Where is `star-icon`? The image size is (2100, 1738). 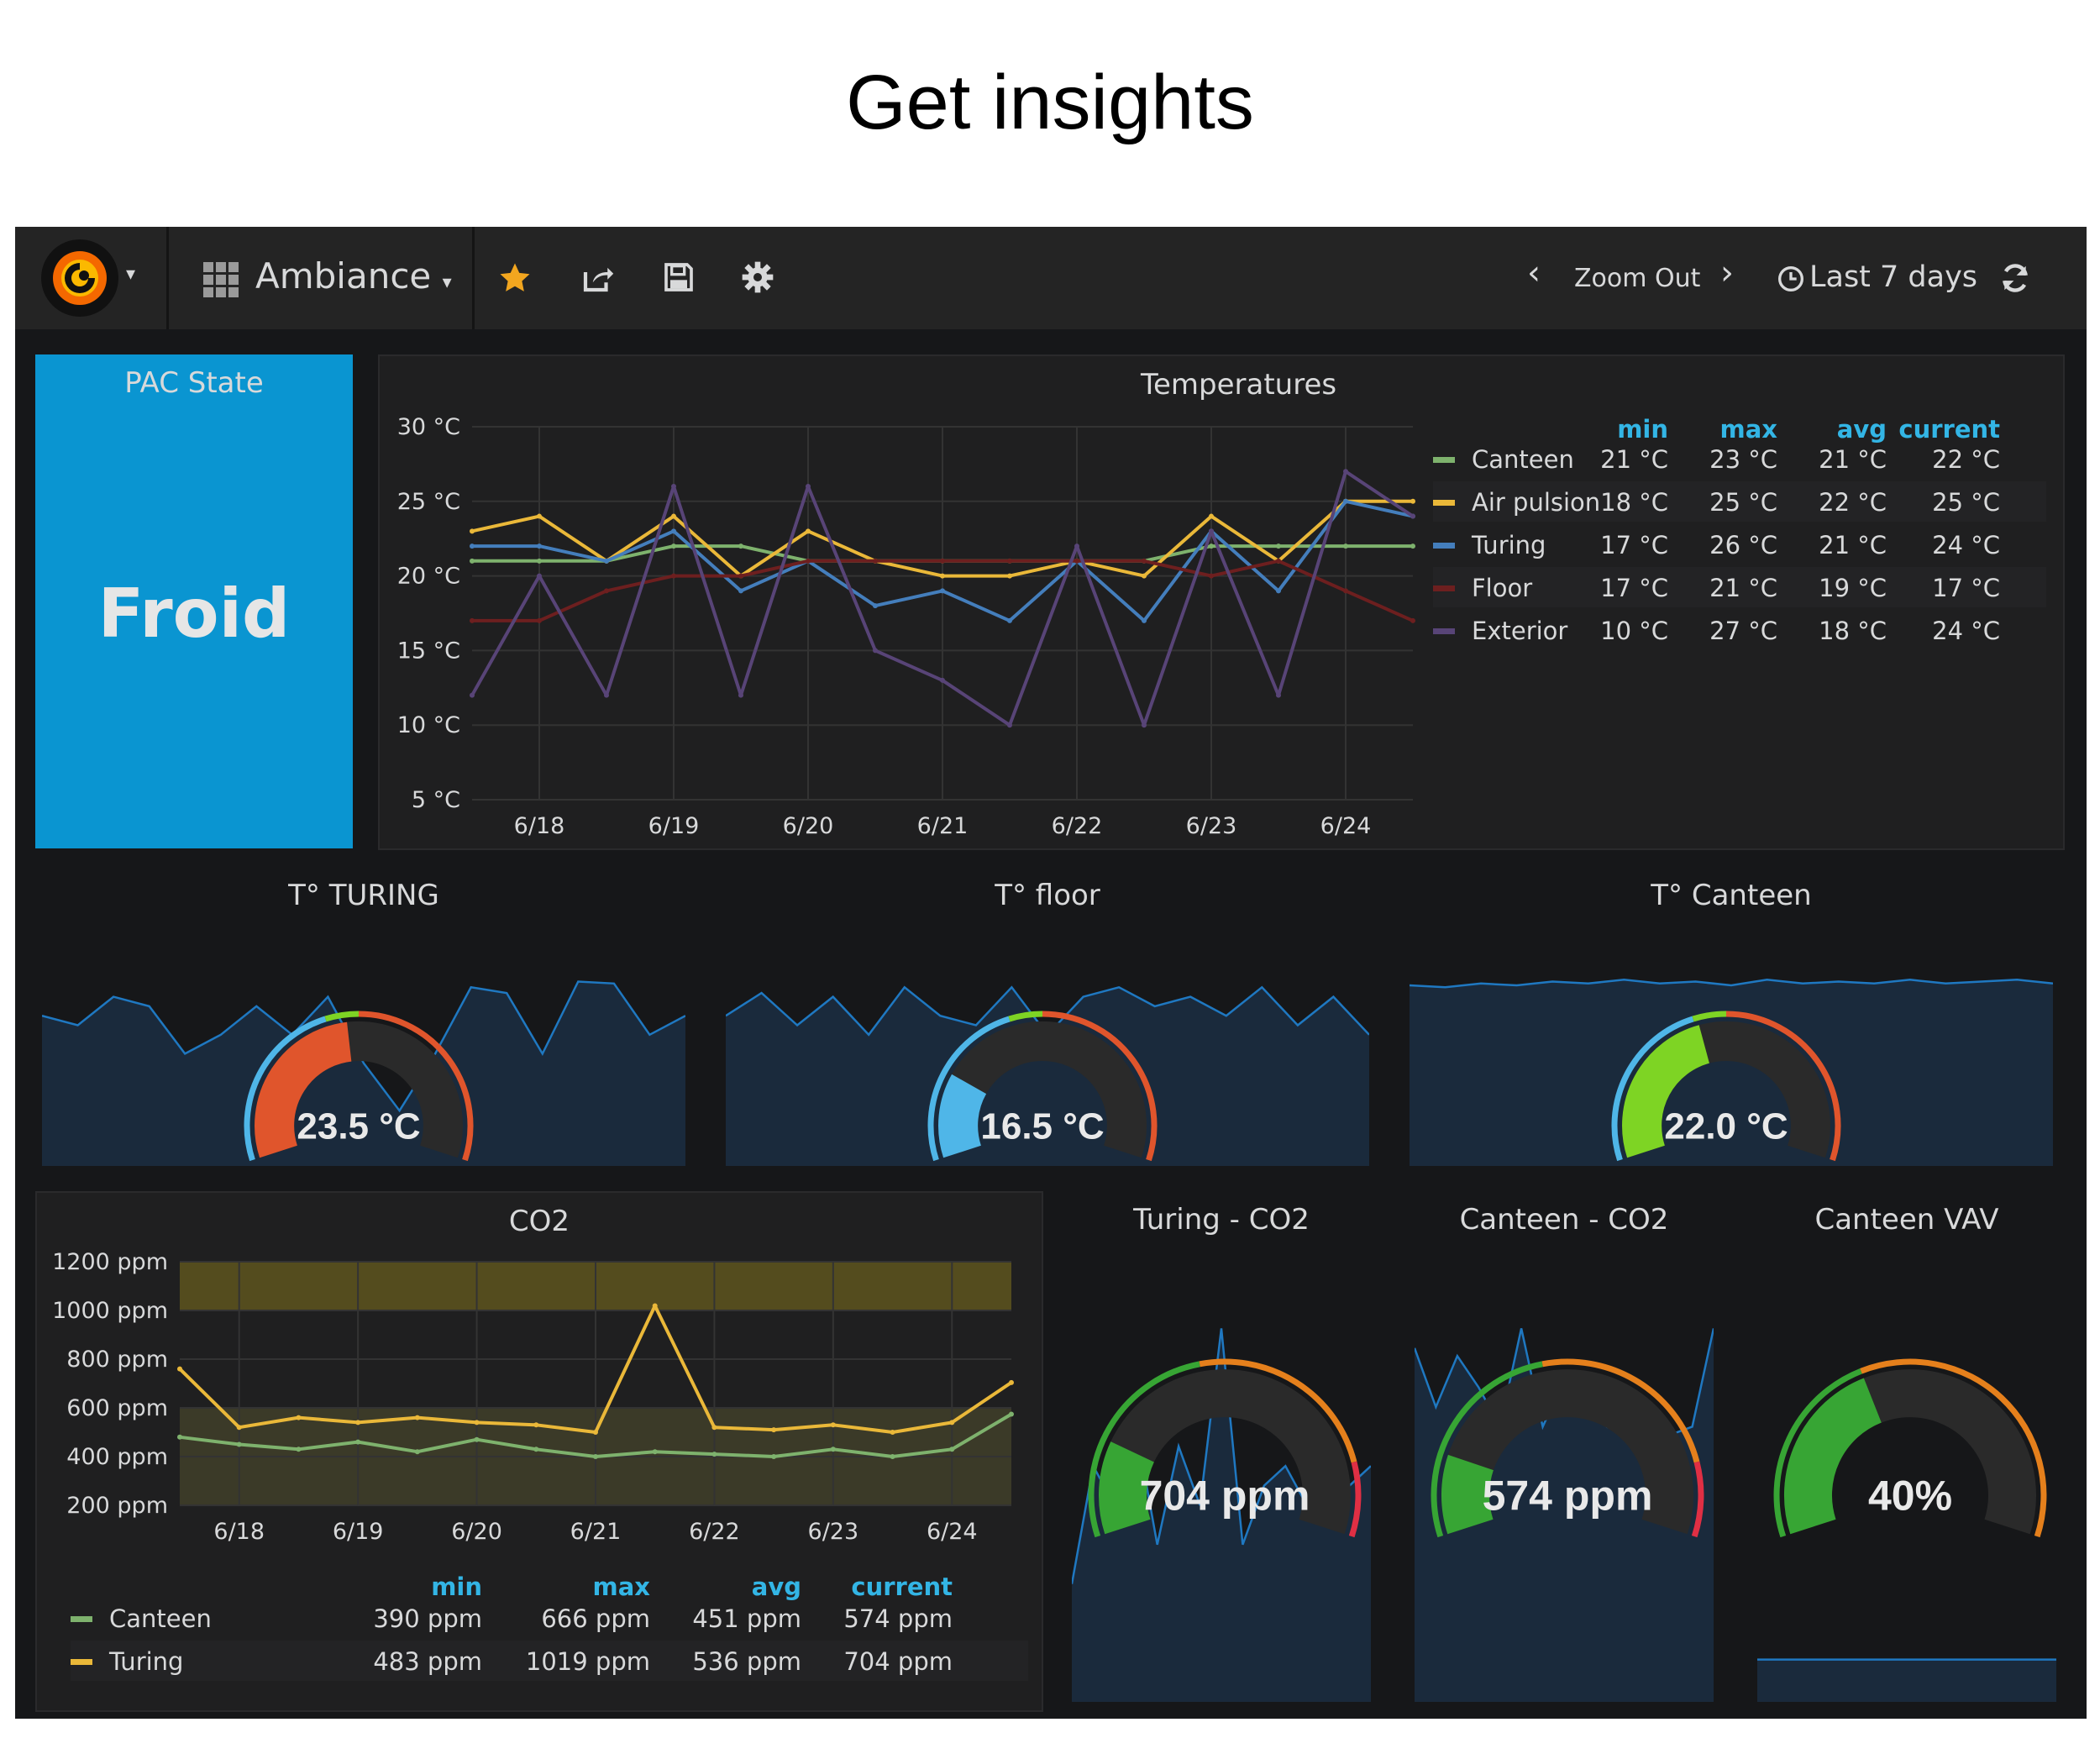 star-icon is located at coordinates (515, 280).